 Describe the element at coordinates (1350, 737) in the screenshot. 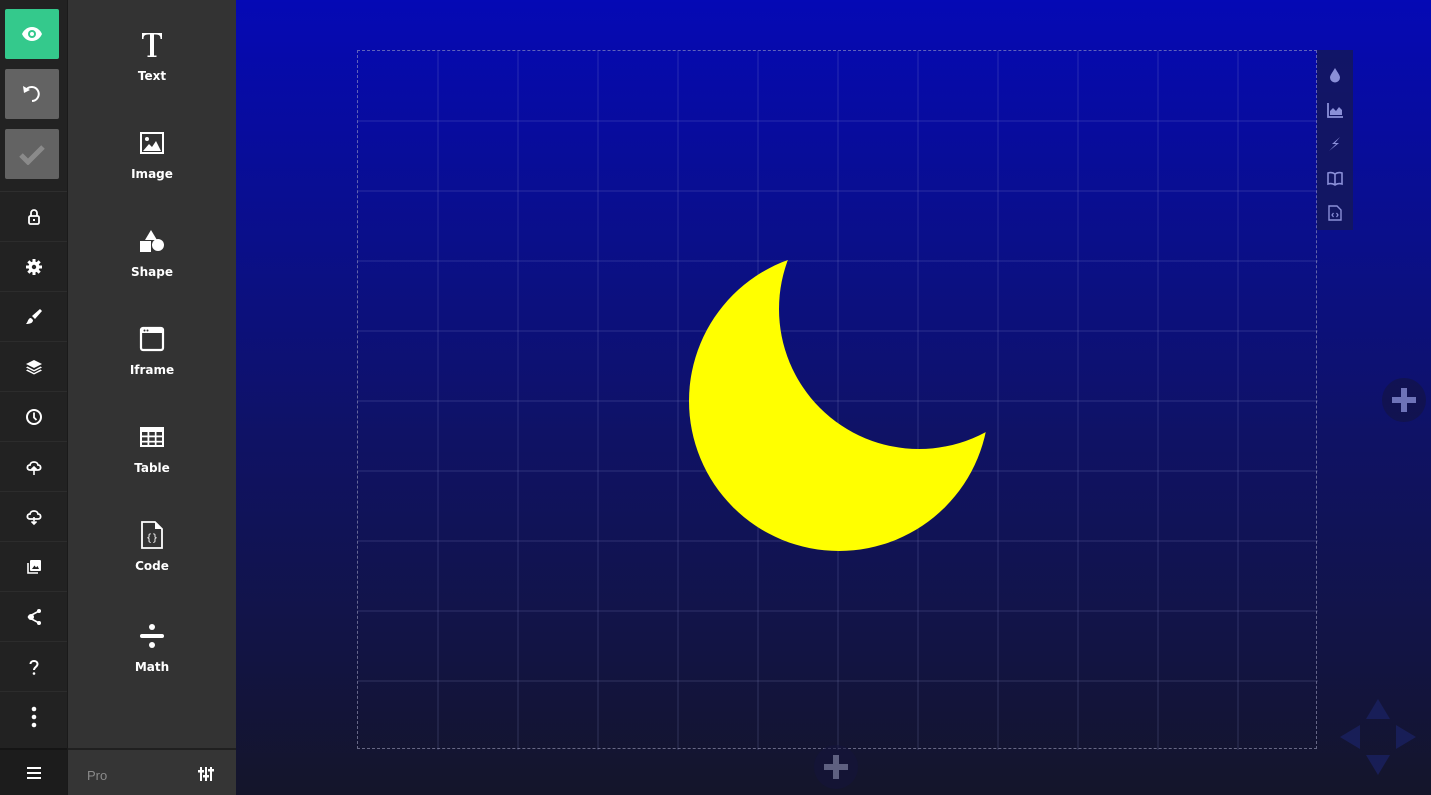

I see `nav-left-arrow` at that location.